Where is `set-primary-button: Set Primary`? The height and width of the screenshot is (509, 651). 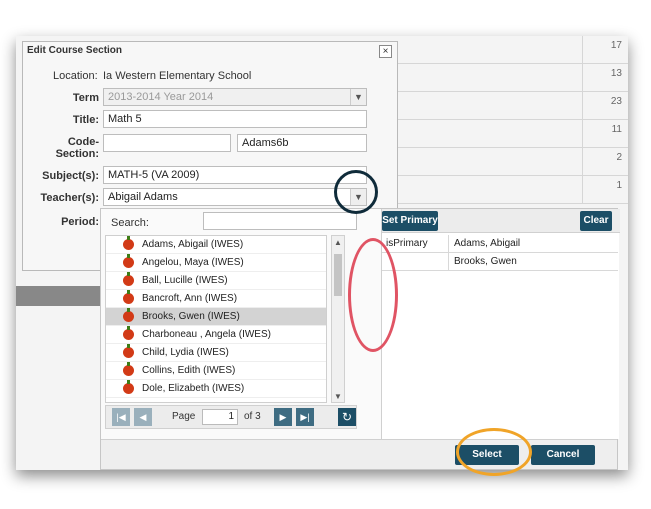
set-primary-button: Set Primary is located at coordinates (410, 221).